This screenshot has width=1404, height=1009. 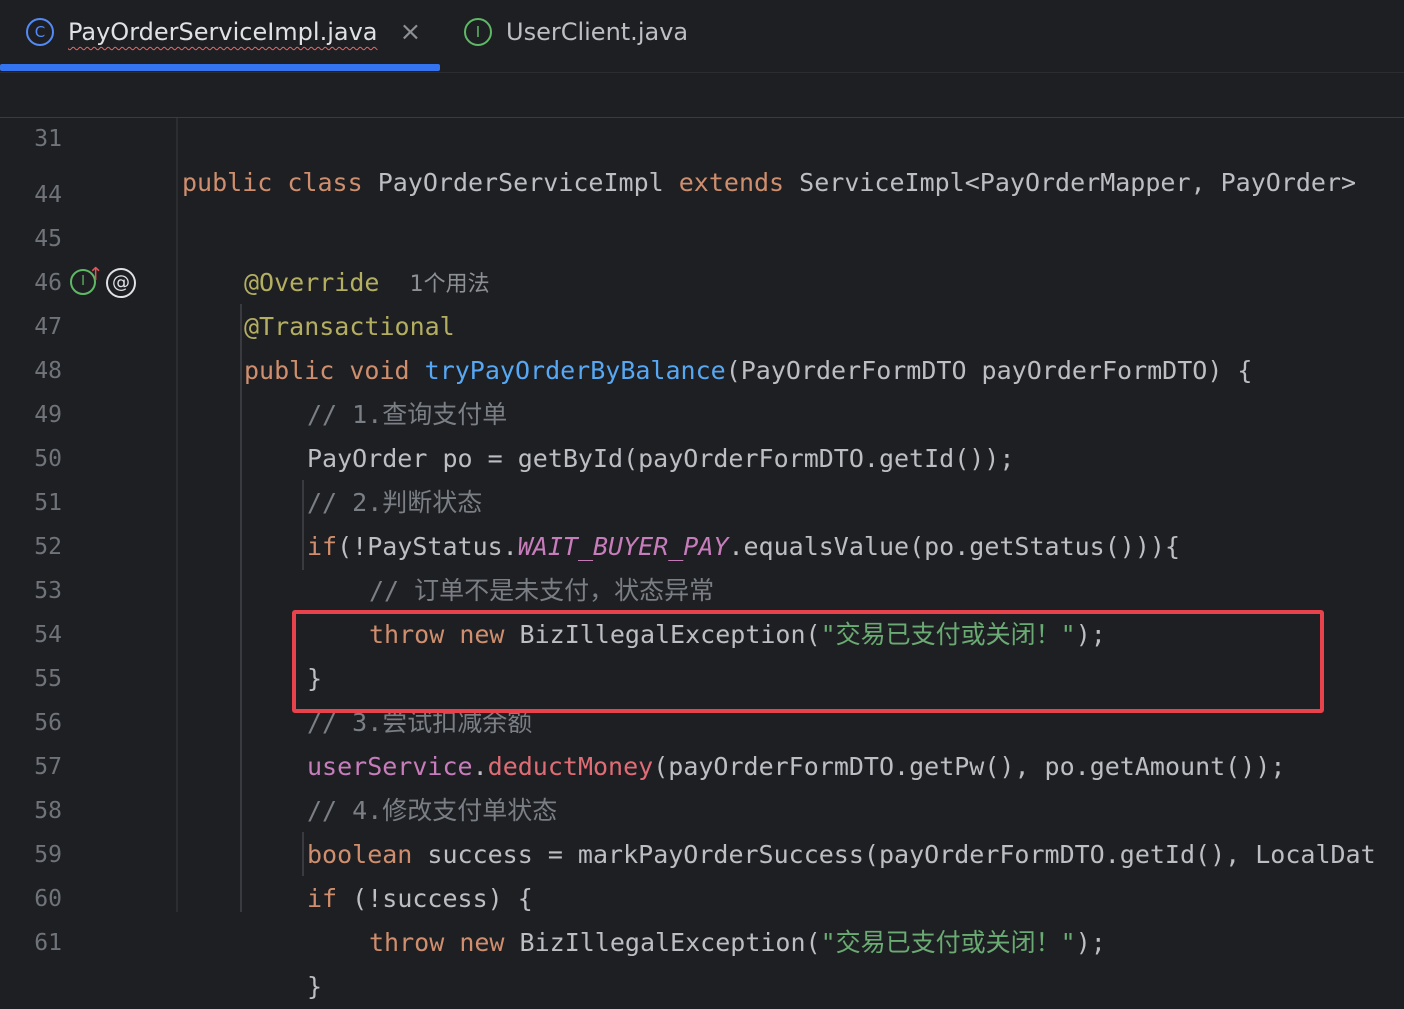 I want to click on code-line: 59 if (!success) {, so click(x=702, y=851).